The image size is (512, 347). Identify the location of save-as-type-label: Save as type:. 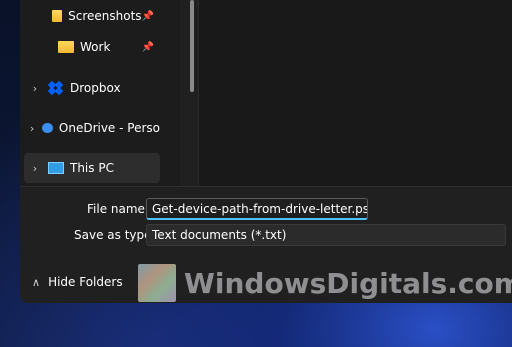
(115, 235).